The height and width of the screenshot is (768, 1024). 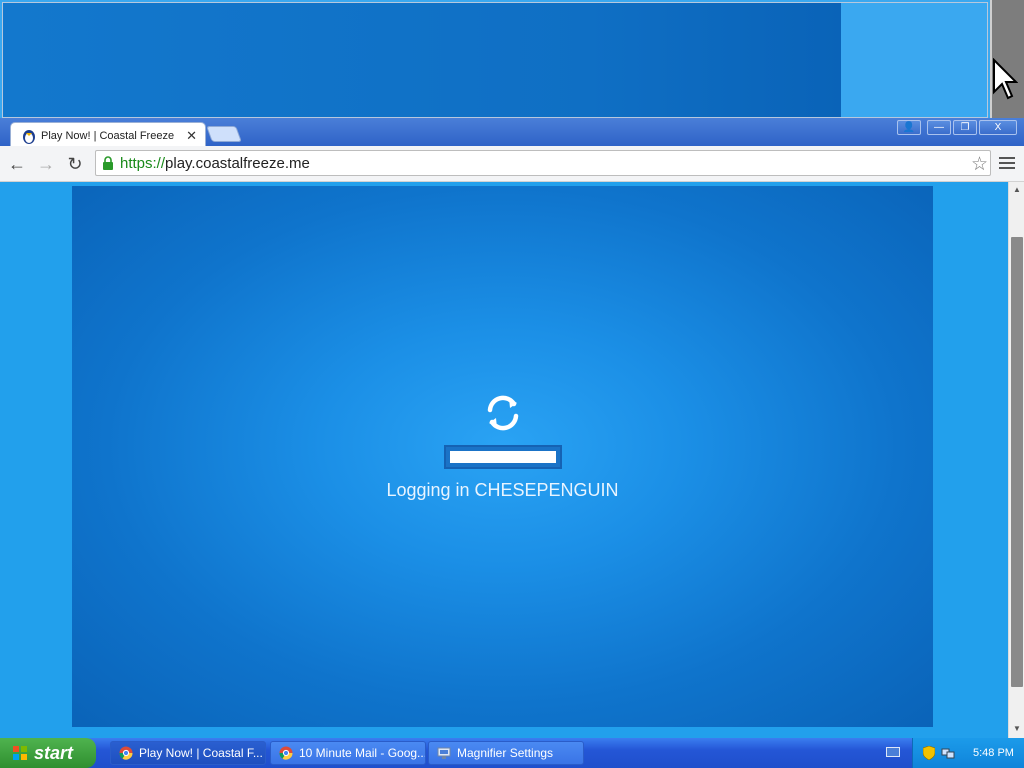 What do you see at coordinates (929, 753) in the screenshot?
I see `security-shield-icon` at bounding box center [929, 753].